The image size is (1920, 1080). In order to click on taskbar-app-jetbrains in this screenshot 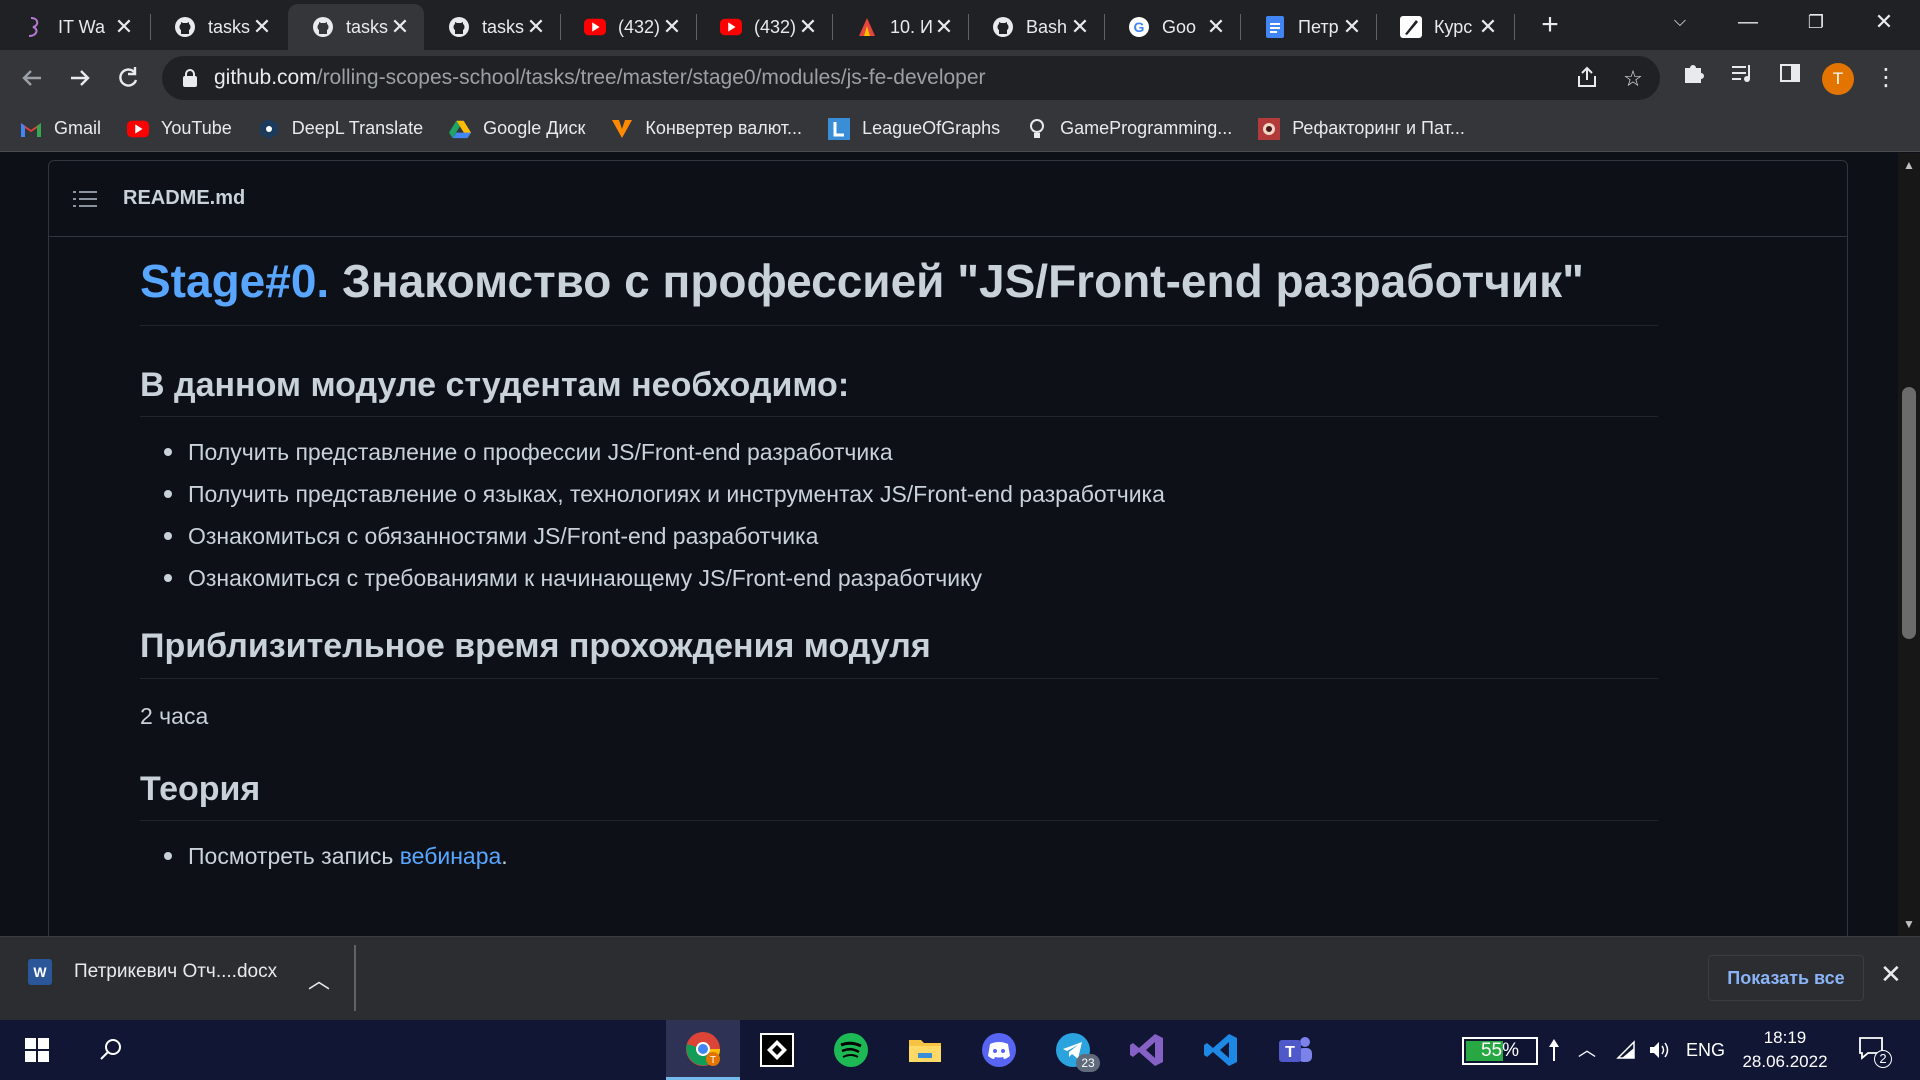, I will do `click(777, 1050)`.